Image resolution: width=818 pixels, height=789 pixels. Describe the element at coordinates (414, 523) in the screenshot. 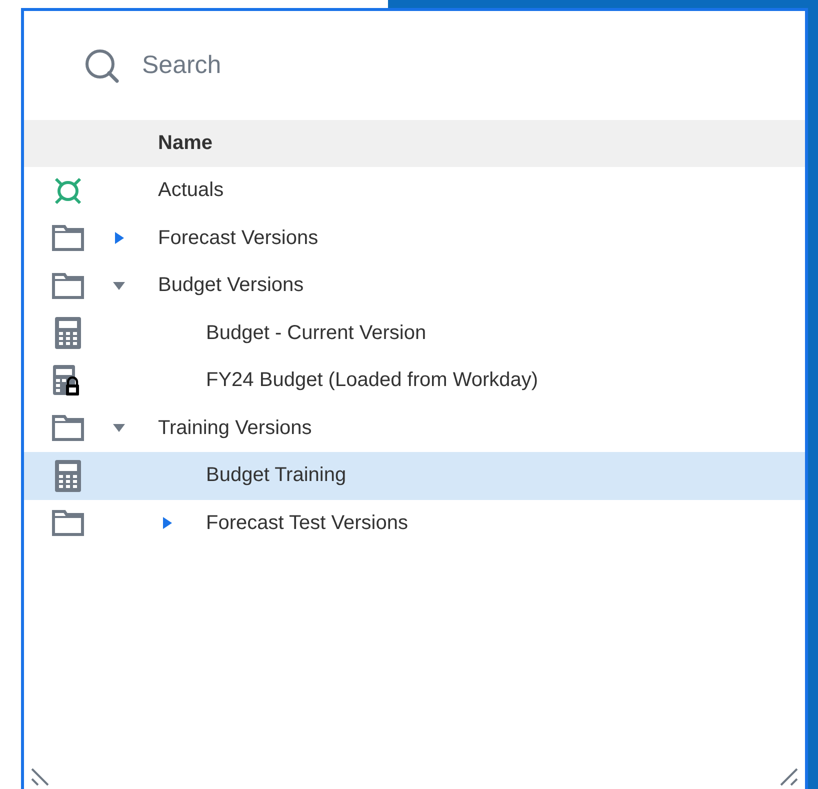

I see `tree-row: Forecast Test Versions` at that location.